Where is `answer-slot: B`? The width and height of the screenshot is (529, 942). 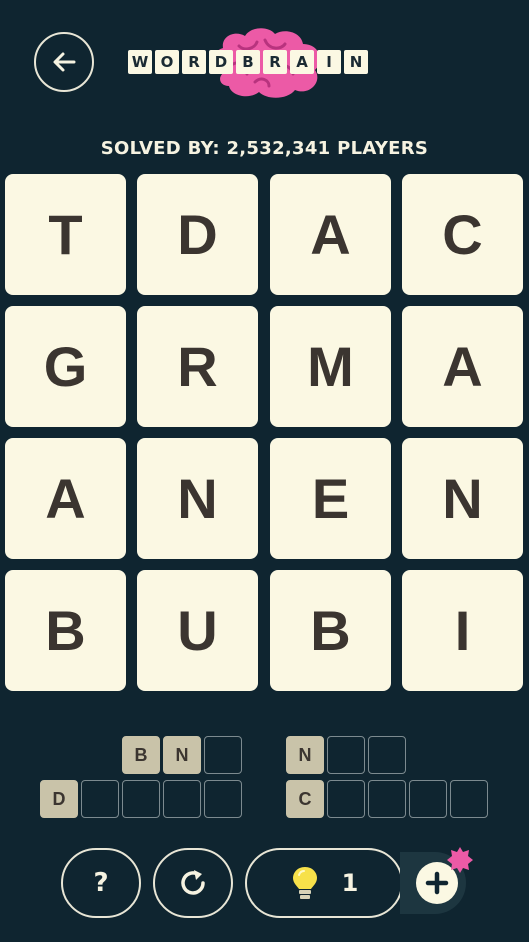
answer-slot: B is located at coordinates (141, 755).